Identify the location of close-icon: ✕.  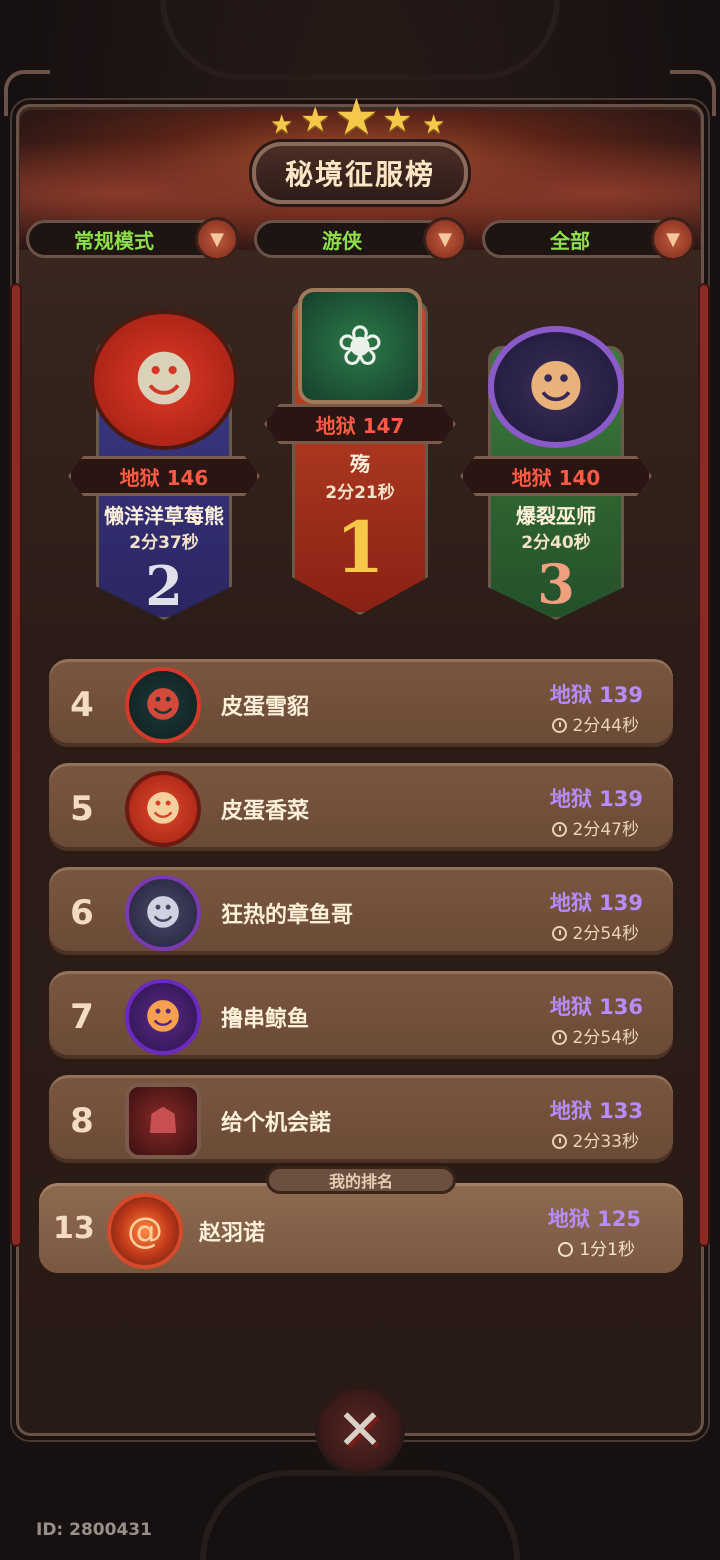
(360, 1430).